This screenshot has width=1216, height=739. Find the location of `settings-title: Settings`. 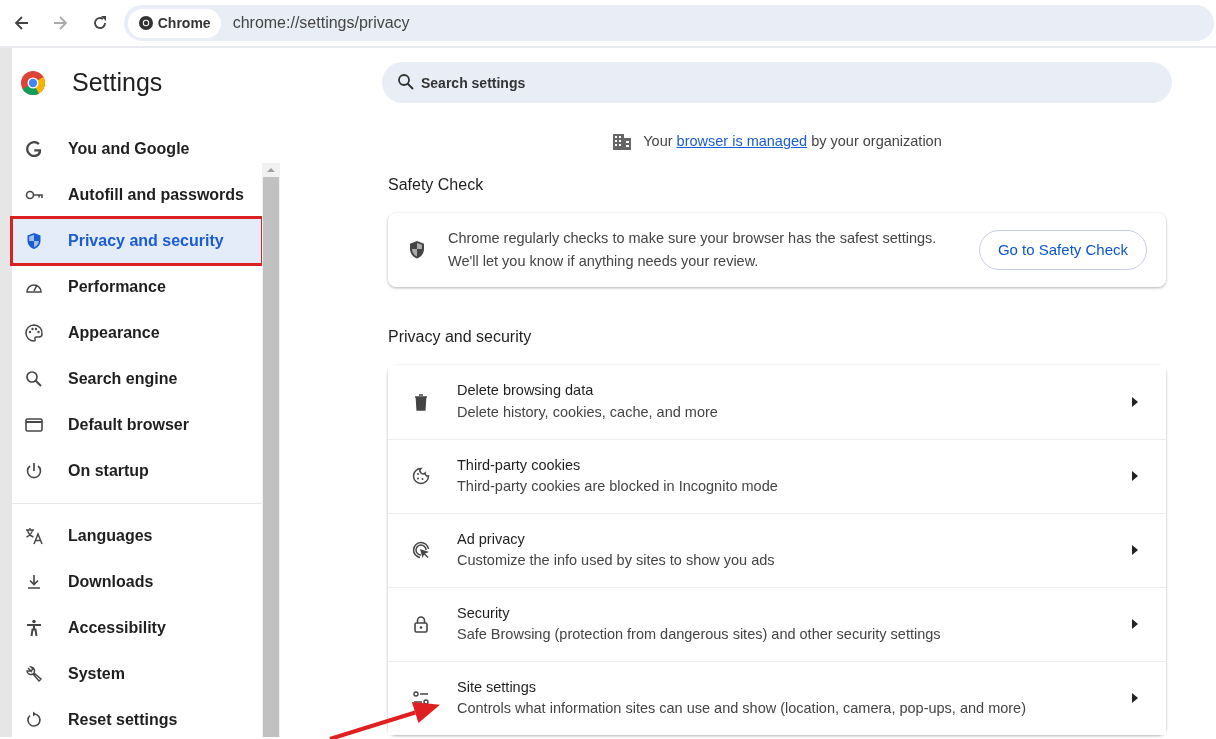

settings-title: Settings is located at coordinates (117, 83).